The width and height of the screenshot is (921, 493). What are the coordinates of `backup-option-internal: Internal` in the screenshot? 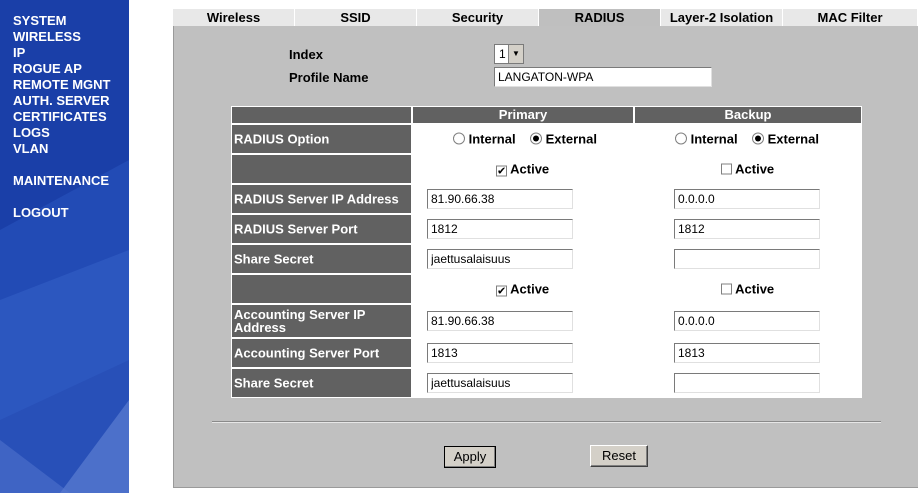 It's located at (706, 139).